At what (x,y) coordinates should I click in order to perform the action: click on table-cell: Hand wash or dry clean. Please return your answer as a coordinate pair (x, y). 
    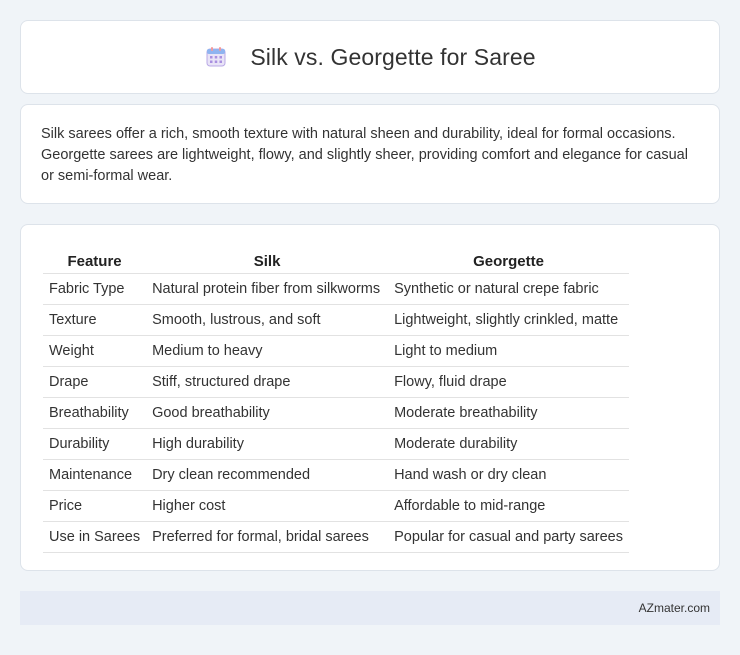
    Looking at the image, I should click on (508, 475).